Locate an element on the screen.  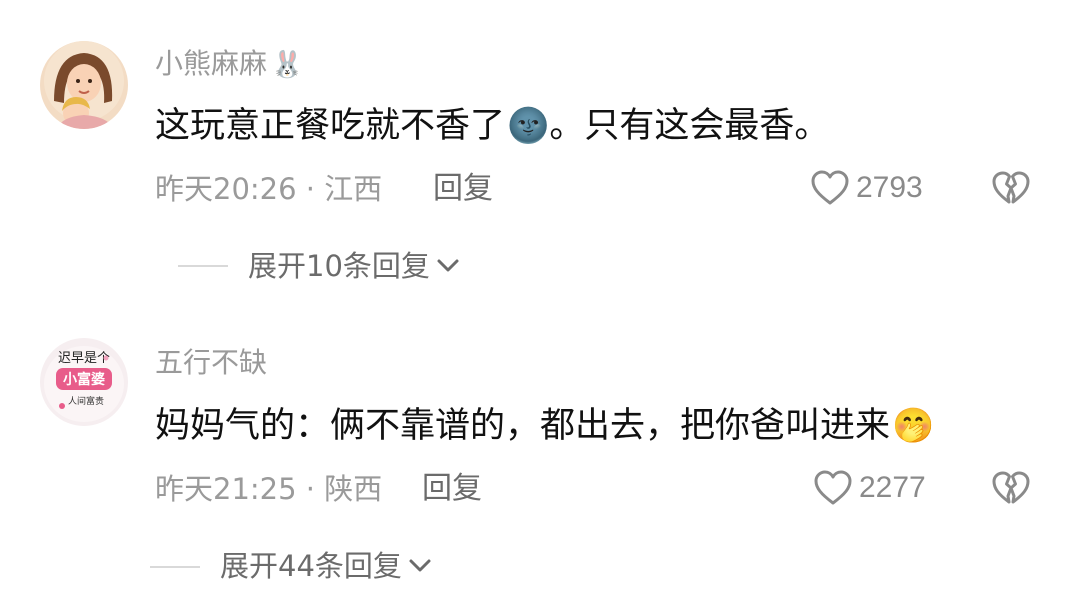
expand-replies-button: 展开44条回复 is located at coordinates (326, 566).